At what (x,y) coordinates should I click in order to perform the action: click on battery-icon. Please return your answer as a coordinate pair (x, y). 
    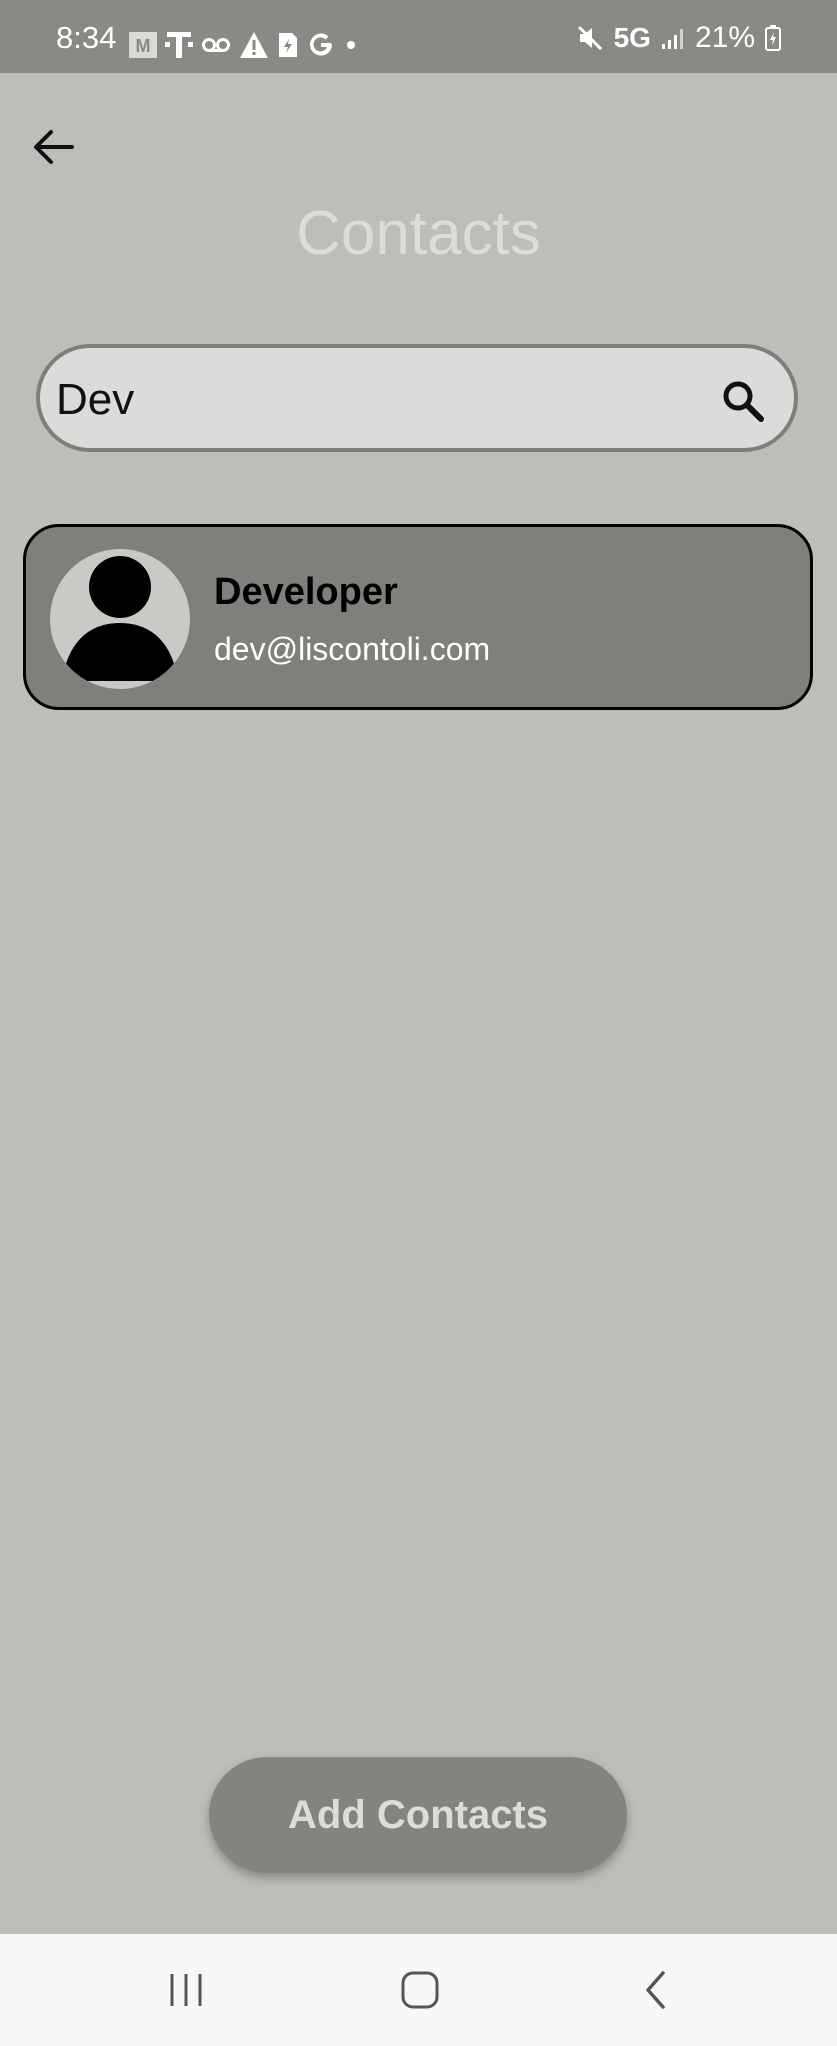
    Looking at the image, I should click on (773, 38).